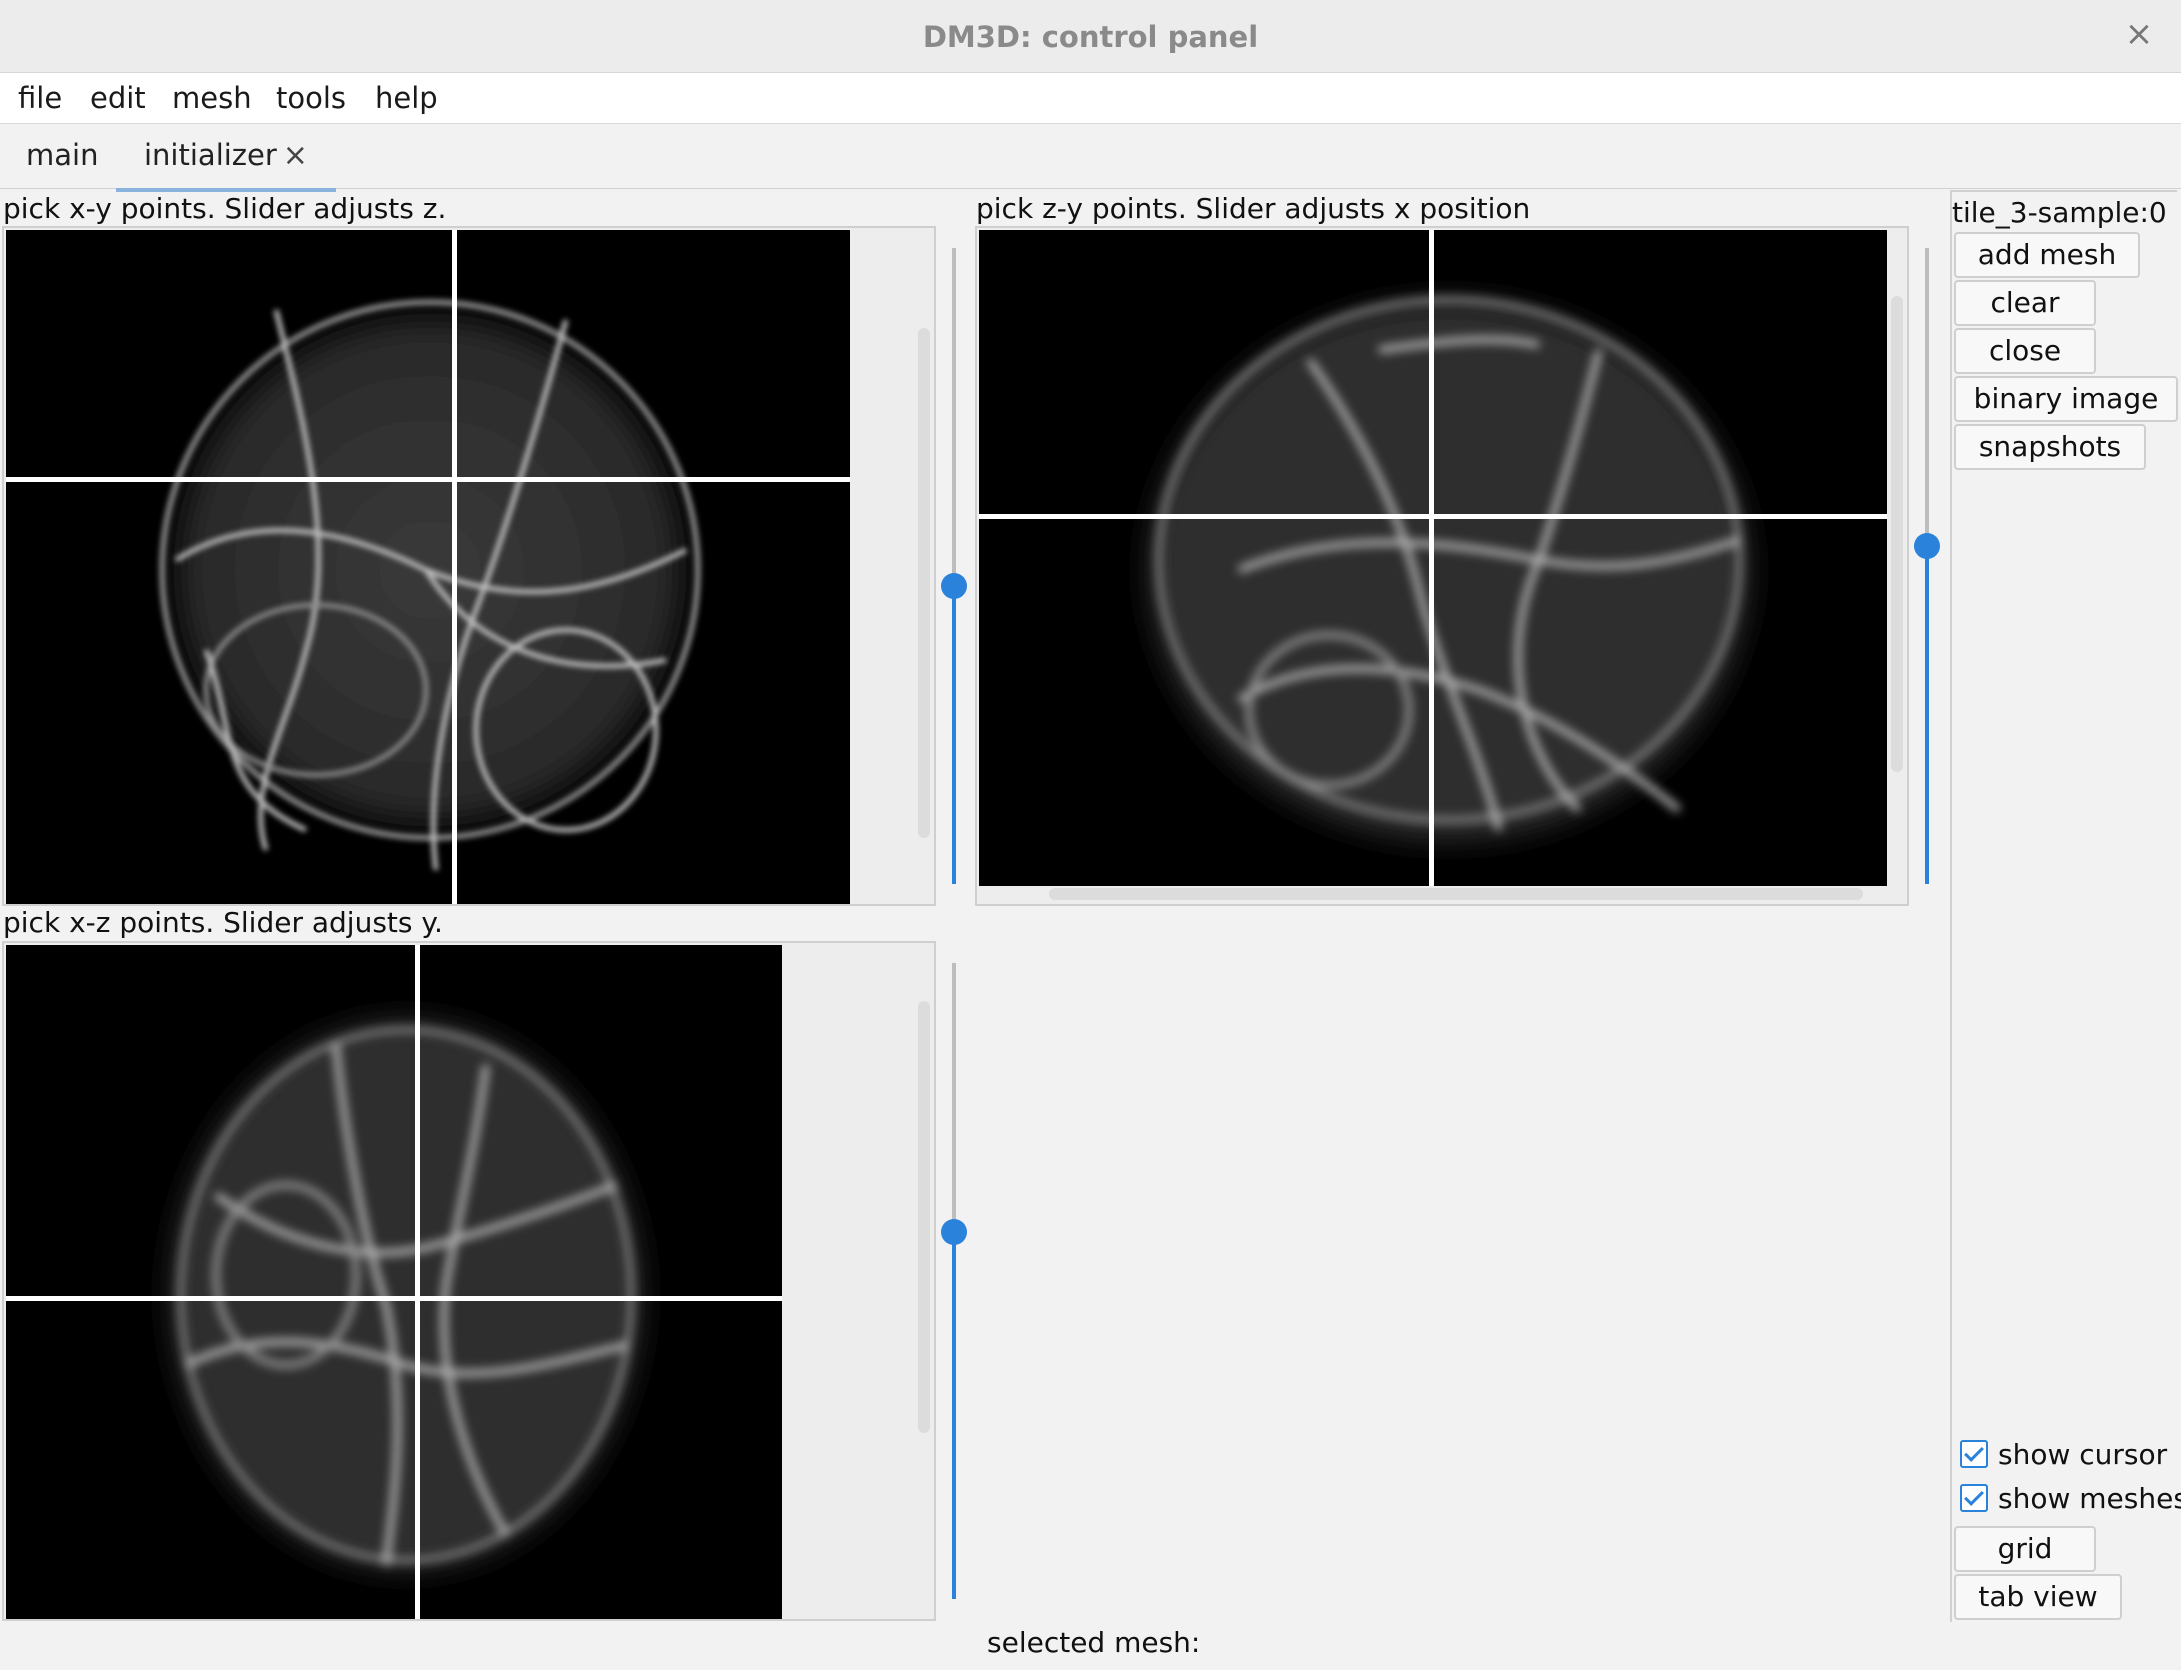  I want to click on xy-cursor-vertical, so click(454, 567).